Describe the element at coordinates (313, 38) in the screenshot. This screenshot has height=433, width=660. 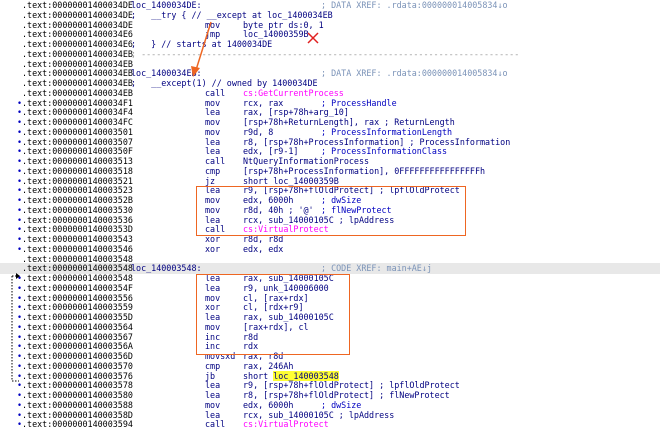
I see `x-mark-icon` at that location.